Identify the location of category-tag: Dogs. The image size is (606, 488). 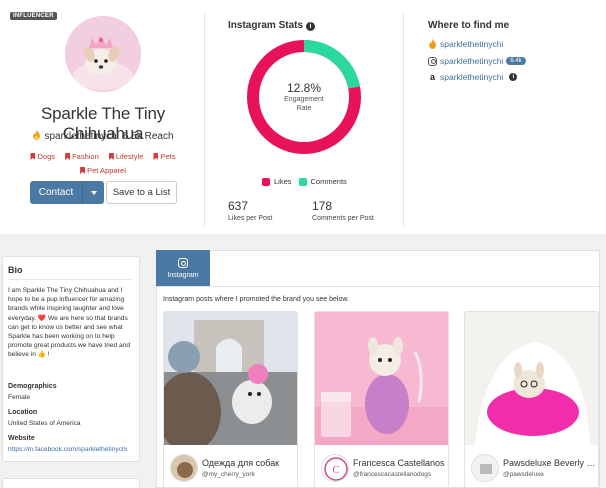
(42, 156).